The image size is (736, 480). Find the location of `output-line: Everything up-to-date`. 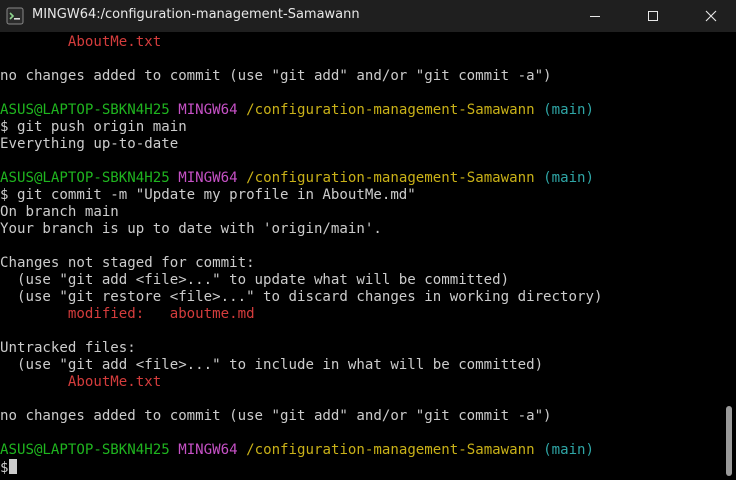

output-line: Everything up-to-date is located at coordinates (89, 144).